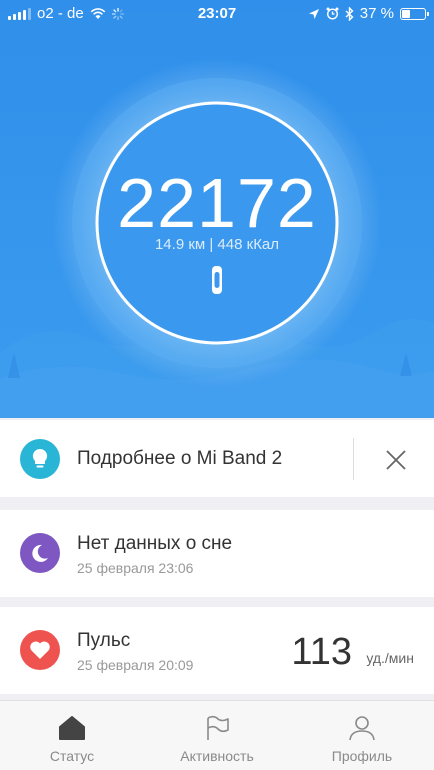 This screenshot has height=770, width=434. I want to click on pulse-unit: уд./мин, so click(390, 658).